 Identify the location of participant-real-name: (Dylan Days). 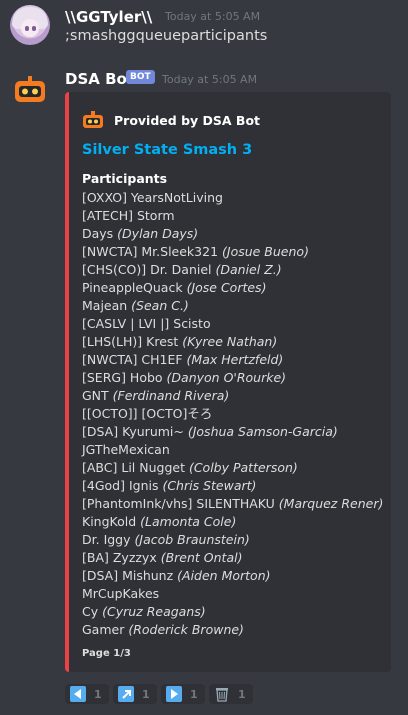
(158, 233).